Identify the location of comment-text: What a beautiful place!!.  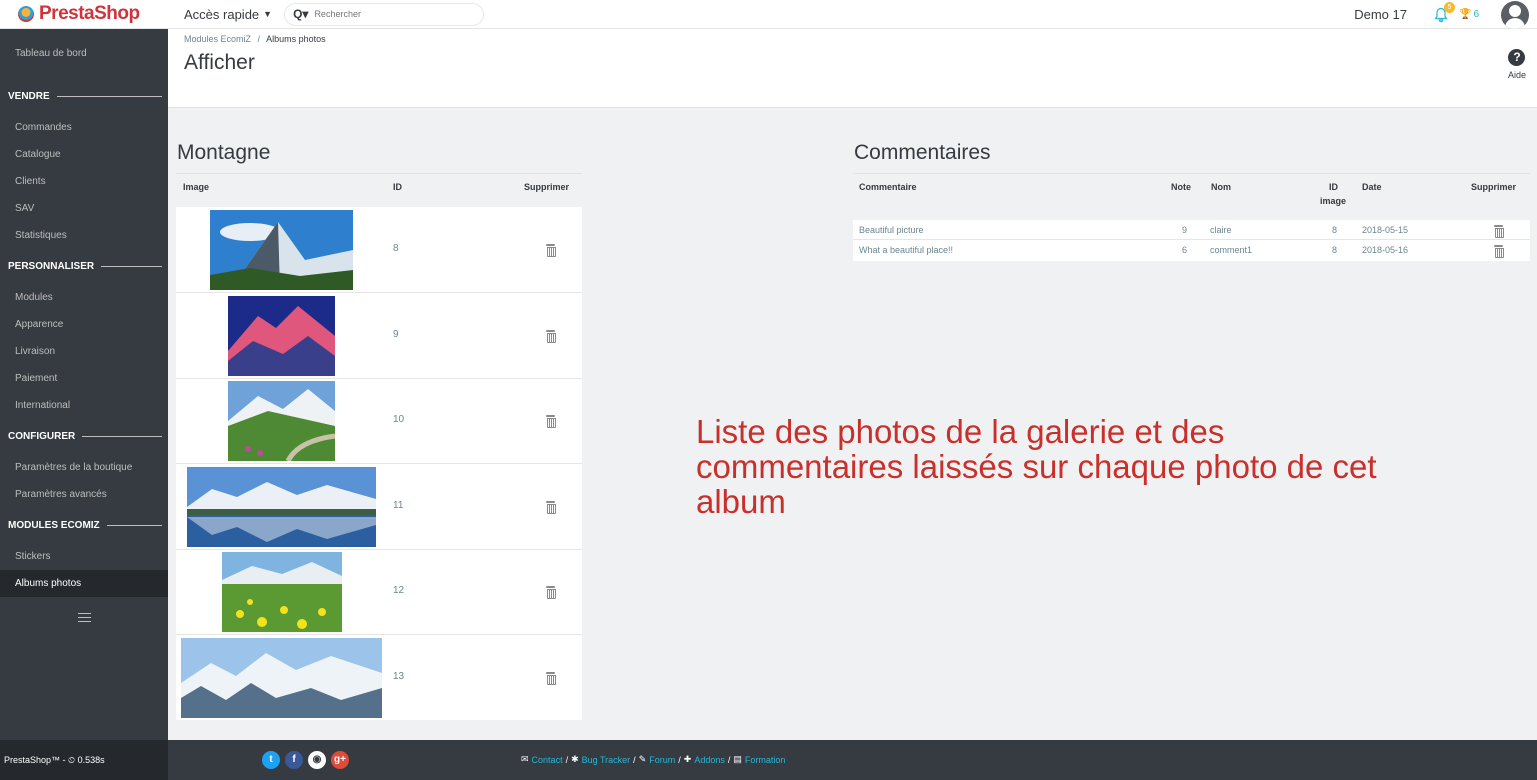
(906, 250).